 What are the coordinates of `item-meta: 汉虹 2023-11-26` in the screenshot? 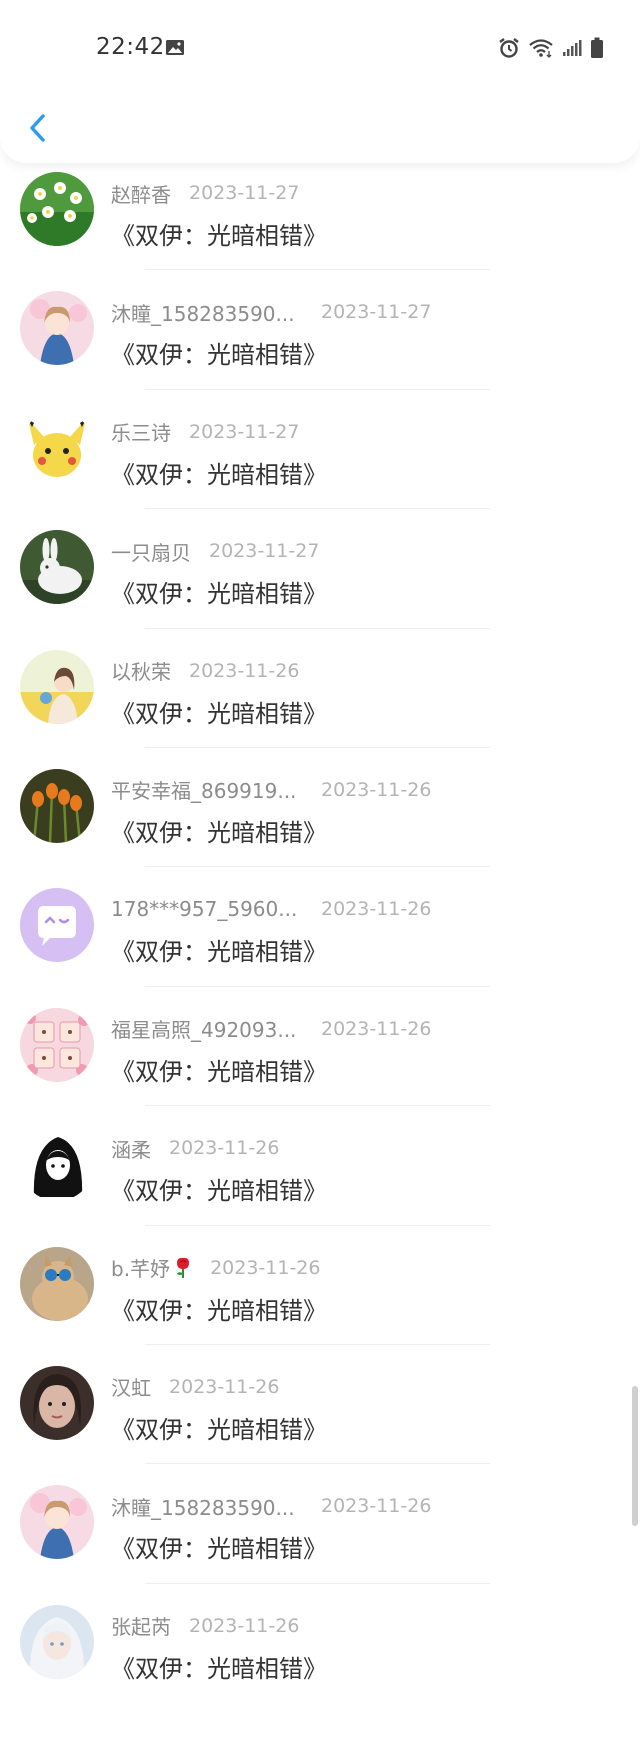 It's located at (195, 1387).